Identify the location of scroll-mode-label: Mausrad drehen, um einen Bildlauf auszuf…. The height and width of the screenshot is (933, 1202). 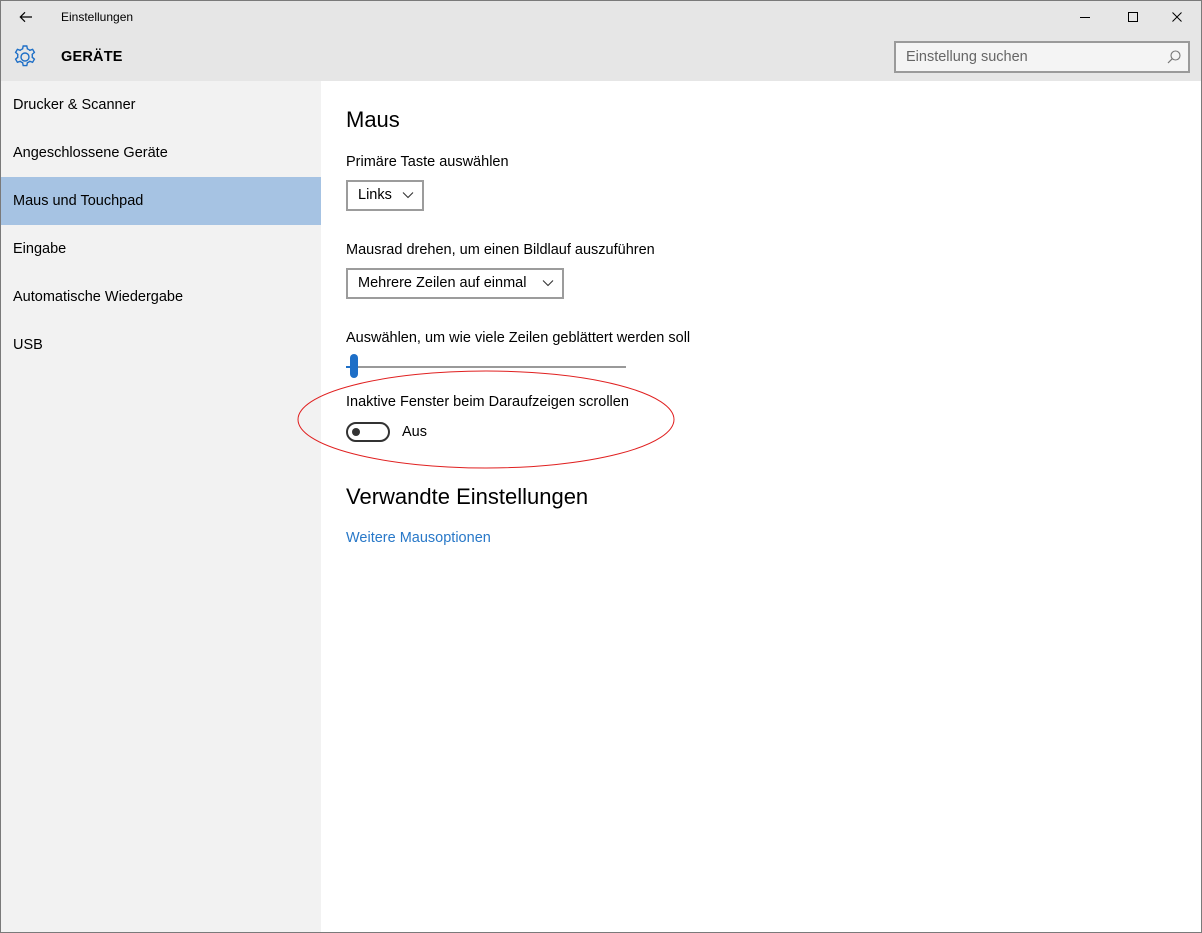
(500, 250).